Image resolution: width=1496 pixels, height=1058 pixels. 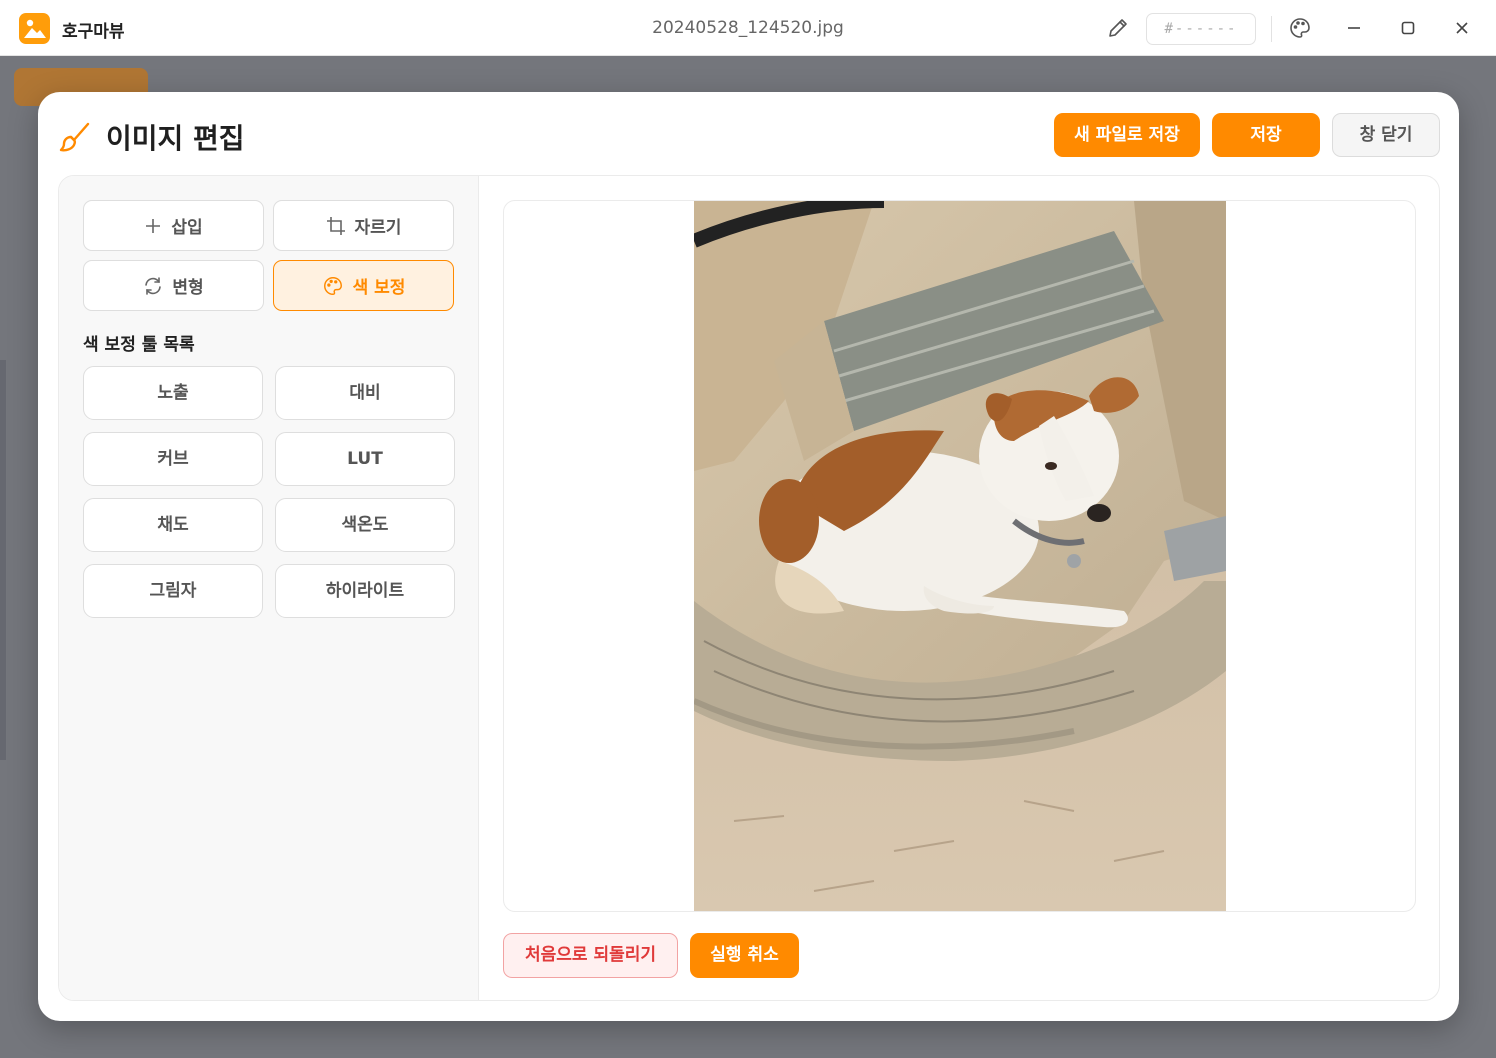 What do you see at coordinates (1266, 135) in the screenshot?
I see `save-button: 저장` at bounding box center [1266, 135].